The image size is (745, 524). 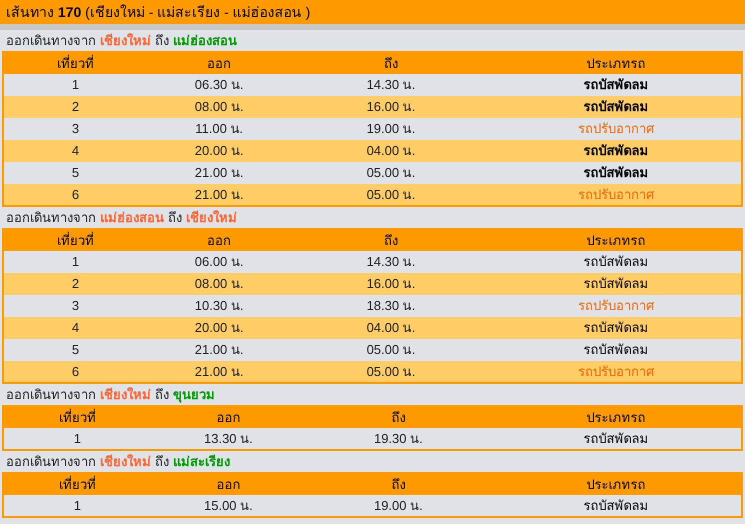 I want to click on destination-name: เชียงใหม่, so click(x=211, y=218).